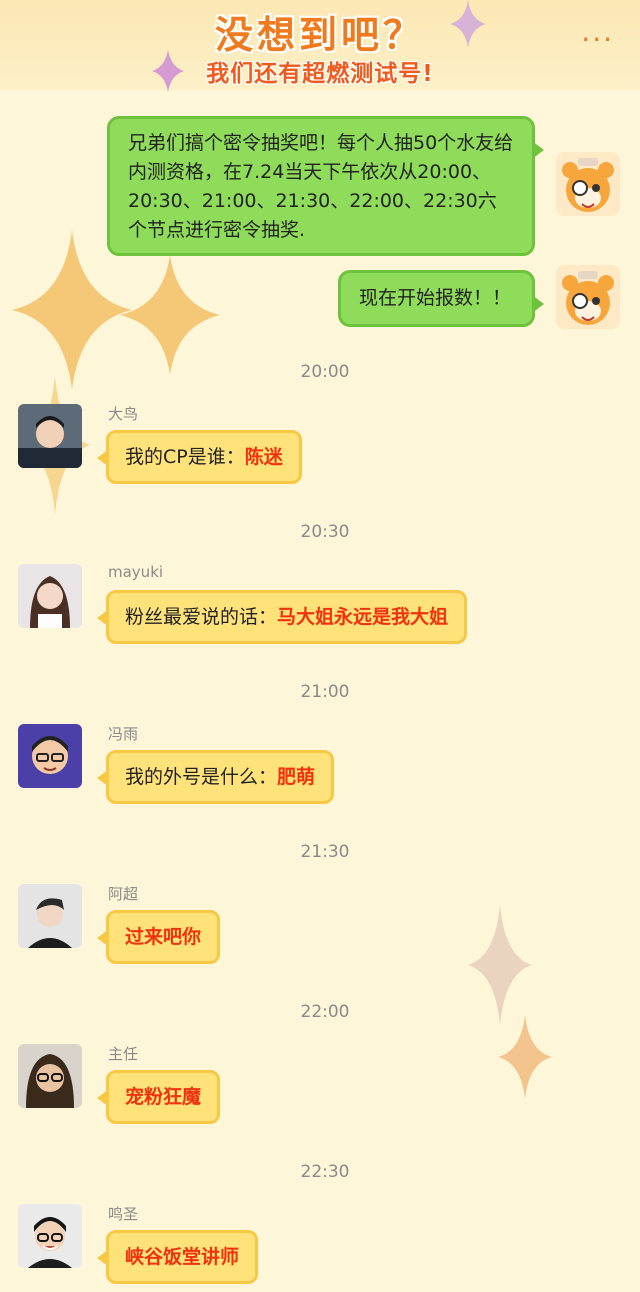  What do you see at coordinates (163, 937) in the screenshot?
I see `highlight-text: 过来吧你` at bounding box center [163, 937].